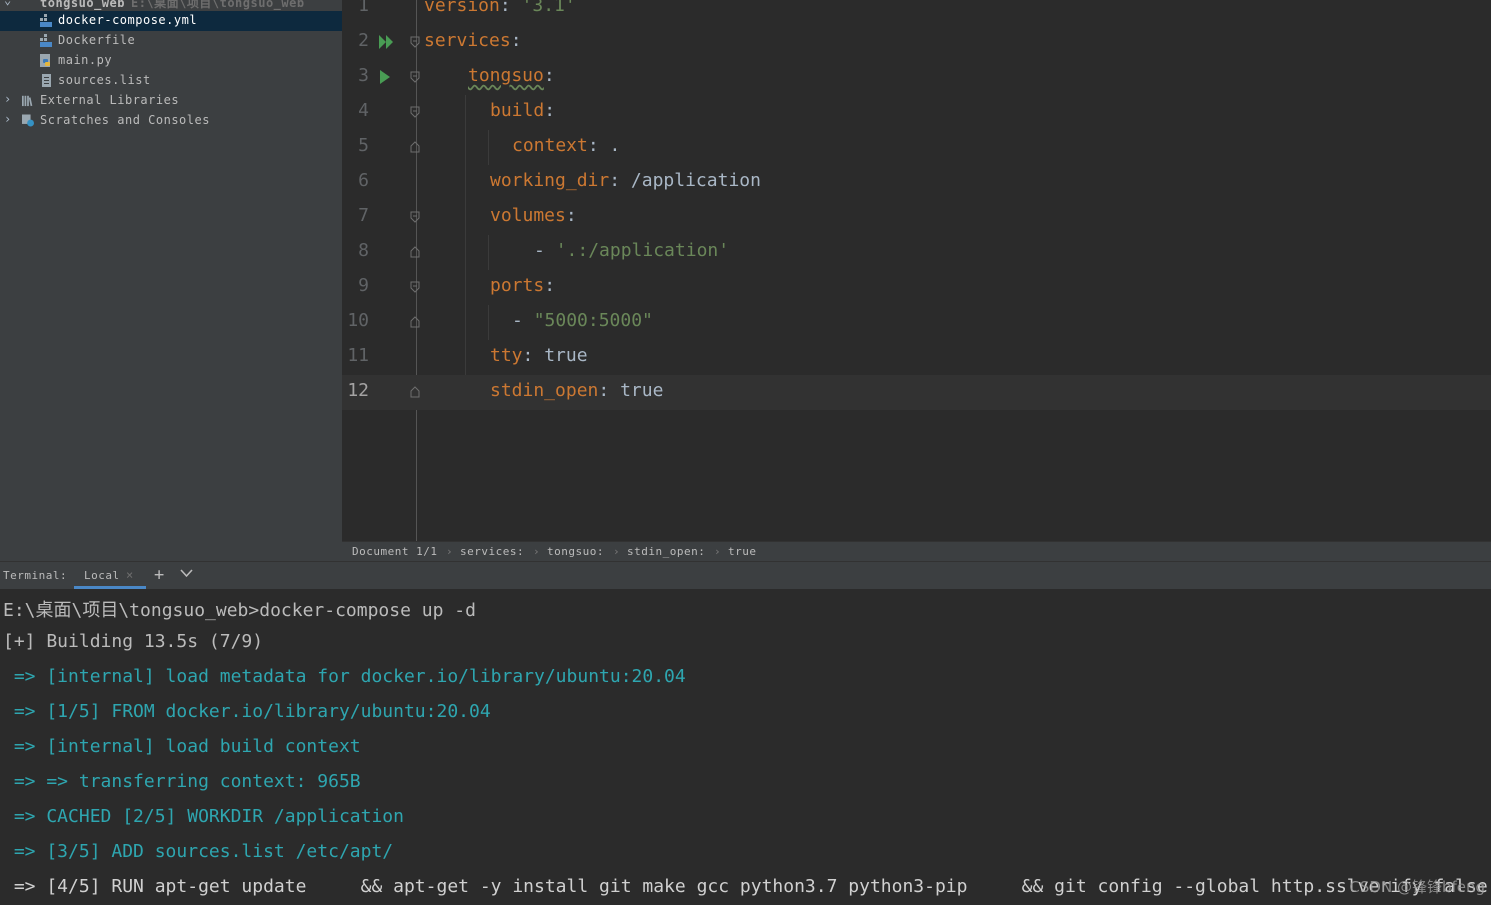 The width and height of the screenshot is (1491, 905). I want to click on terminal-line: [+] Building 13.5s (7/9), so click(133, 641).